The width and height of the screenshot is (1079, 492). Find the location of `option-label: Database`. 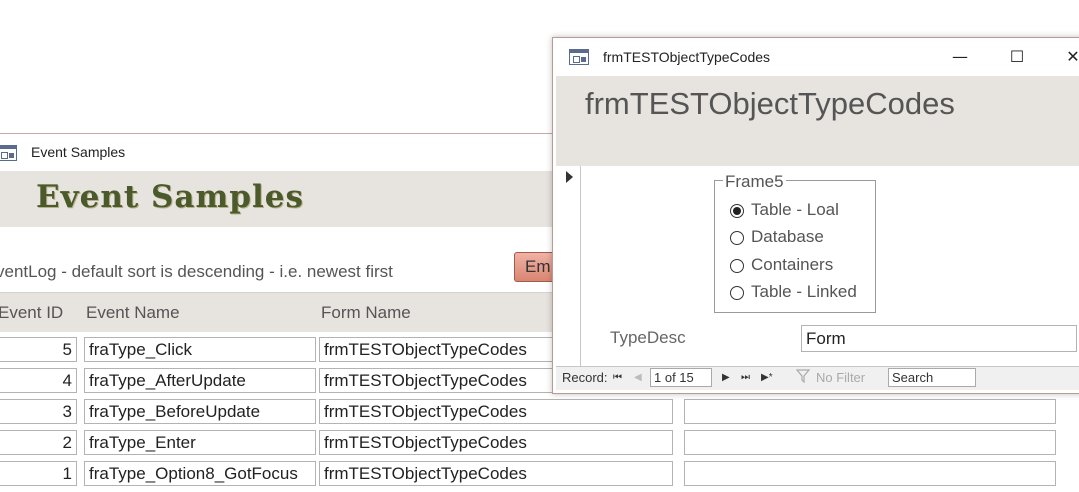

option-label: Database is located at coordinates (787, 236).